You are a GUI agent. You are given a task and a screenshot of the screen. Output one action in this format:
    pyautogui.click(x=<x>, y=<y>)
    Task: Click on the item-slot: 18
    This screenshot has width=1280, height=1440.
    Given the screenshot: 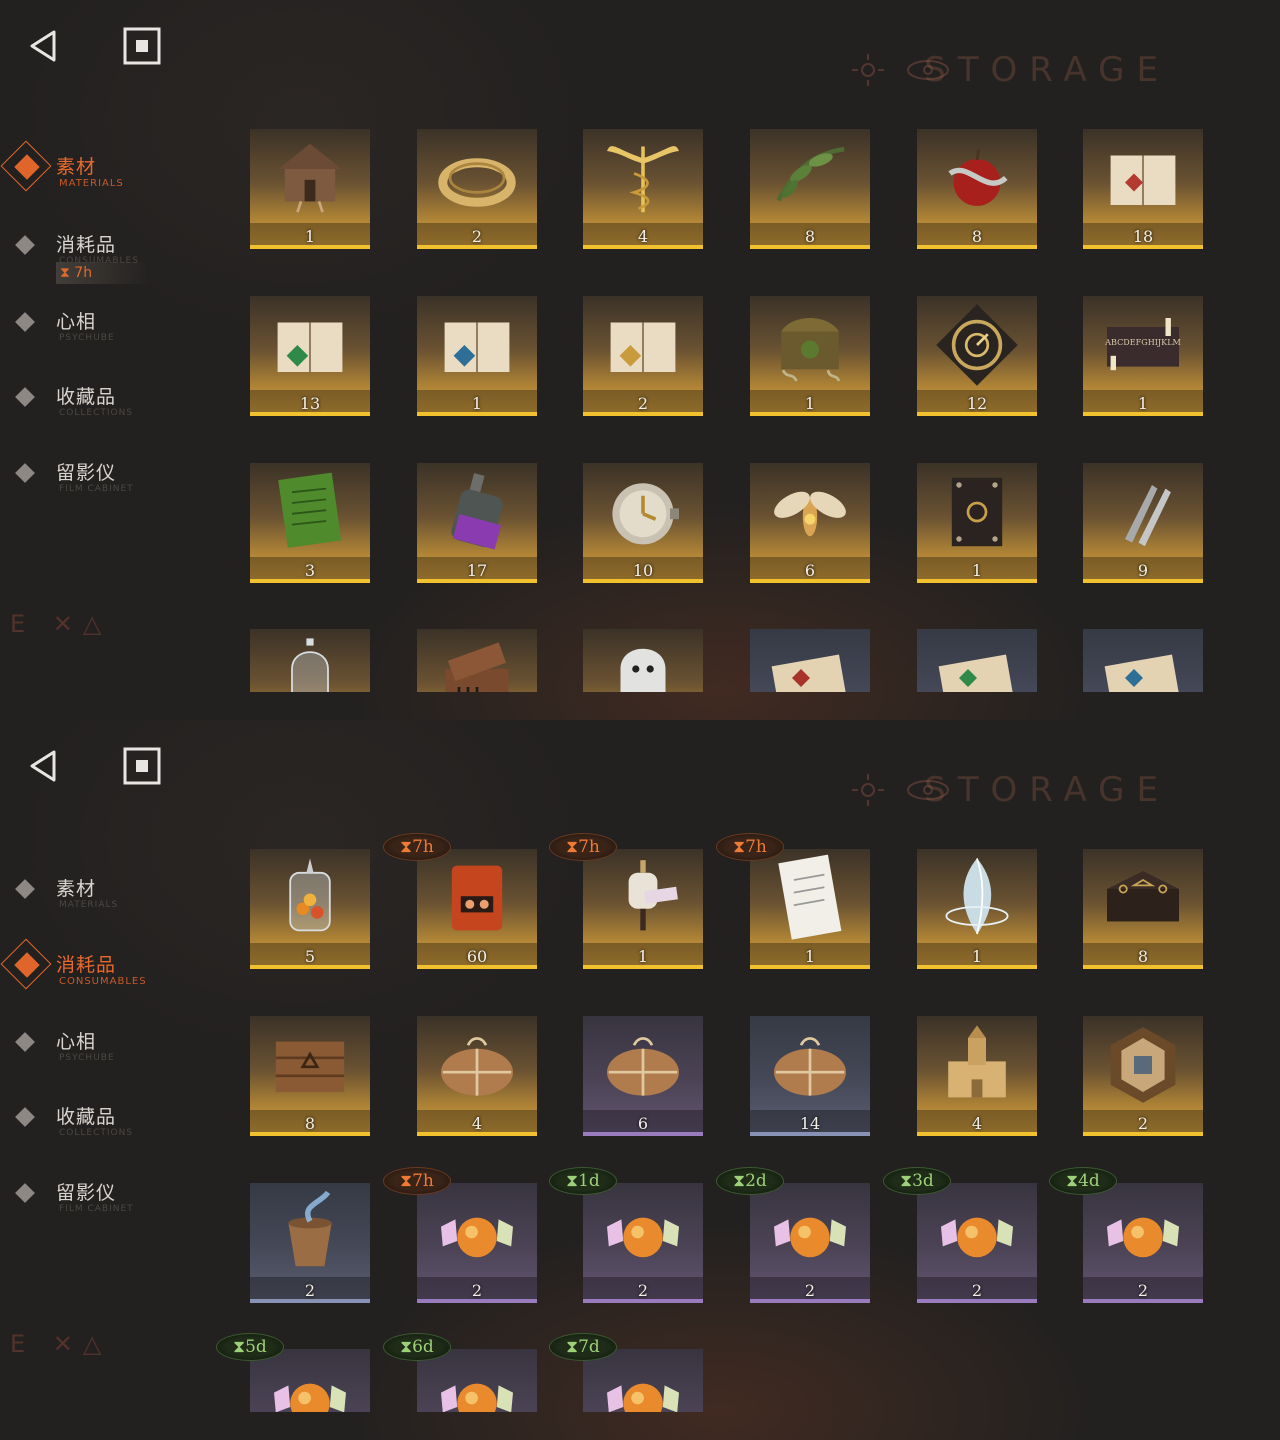 What is the action you would take?
    pyautogui.click(x=1143, y=189)
    